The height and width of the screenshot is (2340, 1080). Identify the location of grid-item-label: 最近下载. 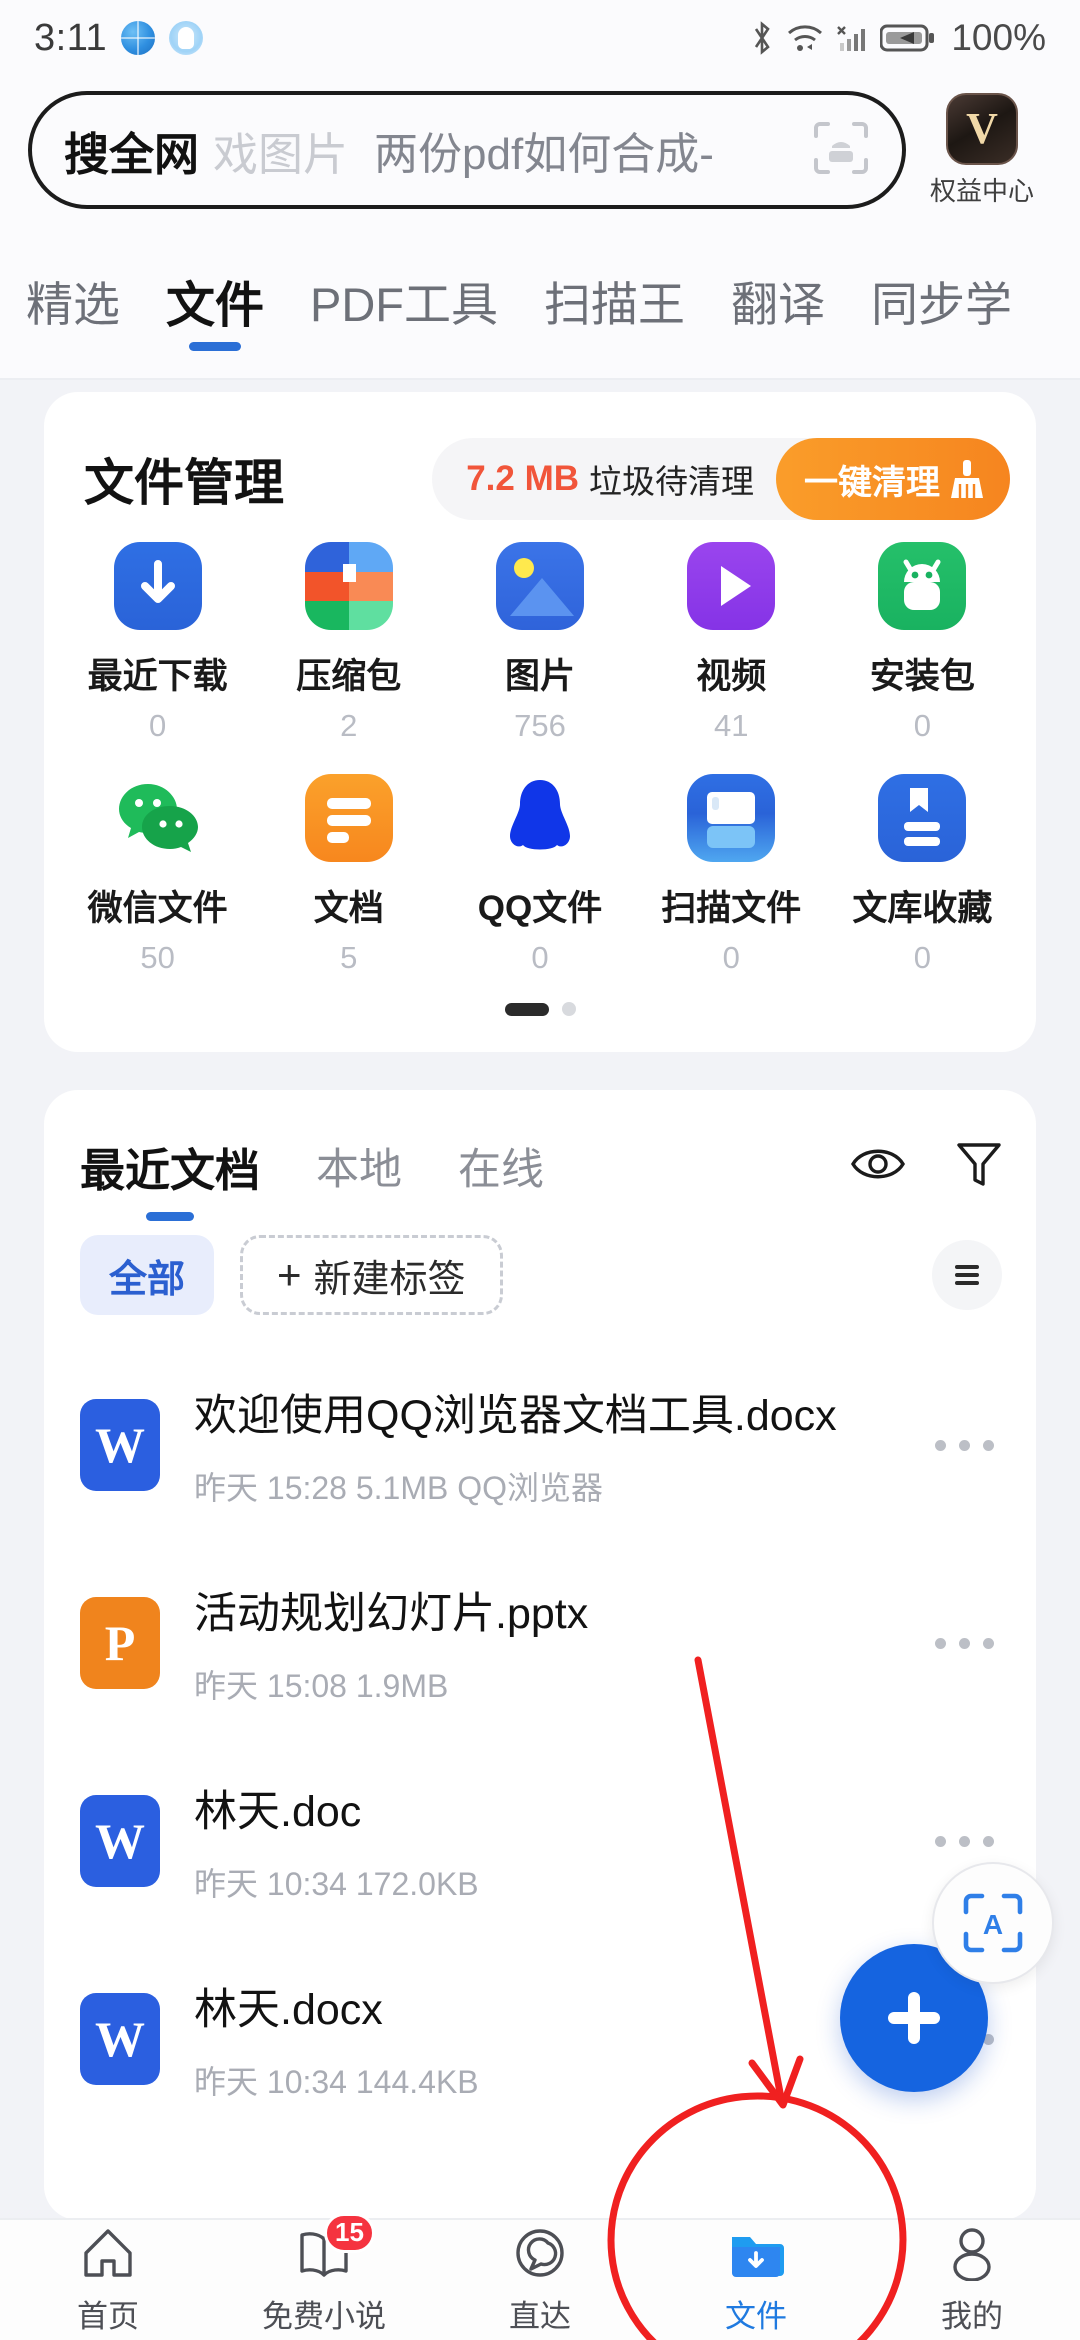
(157, 676).